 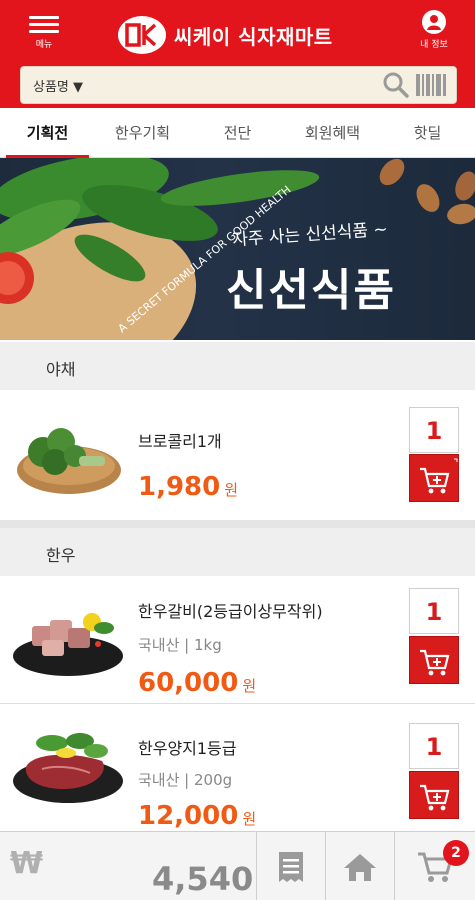 What do you see at coordinates (246, 85) in the screenshot?
I see `search-input` at bounding box center [246, 85].